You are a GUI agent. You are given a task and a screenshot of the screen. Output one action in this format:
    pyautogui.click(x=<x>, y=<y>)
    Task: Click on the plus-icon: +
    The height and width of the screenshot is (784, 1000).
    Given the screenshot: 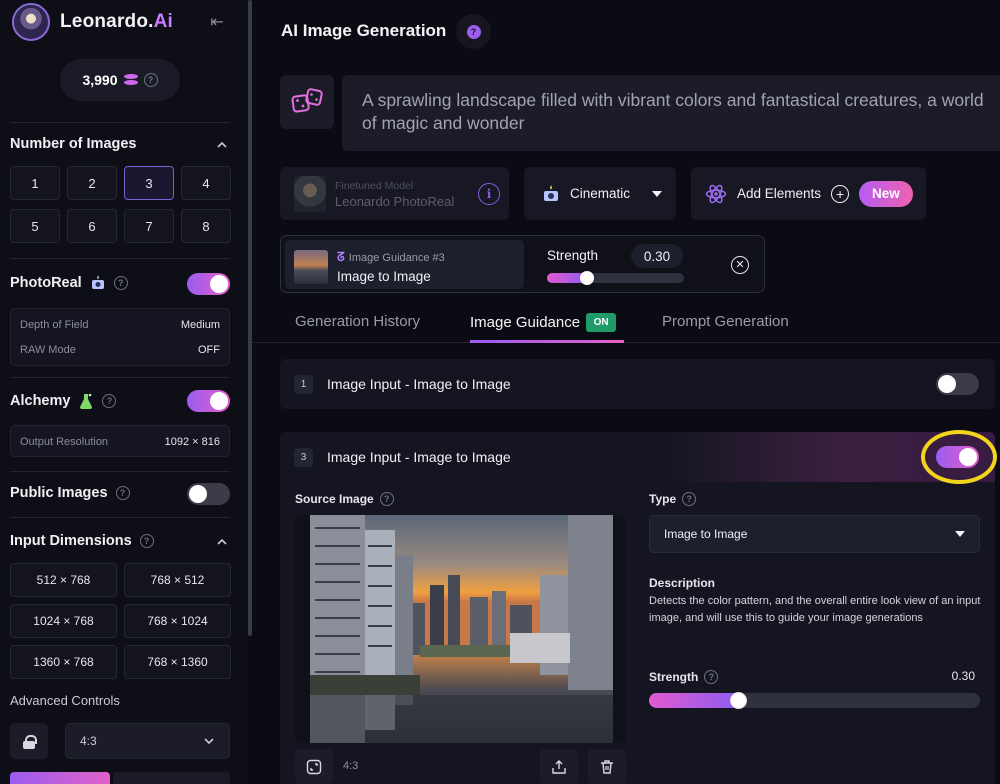 What is the action you would take?
    pyautogui.click(x=840, y=193)
    